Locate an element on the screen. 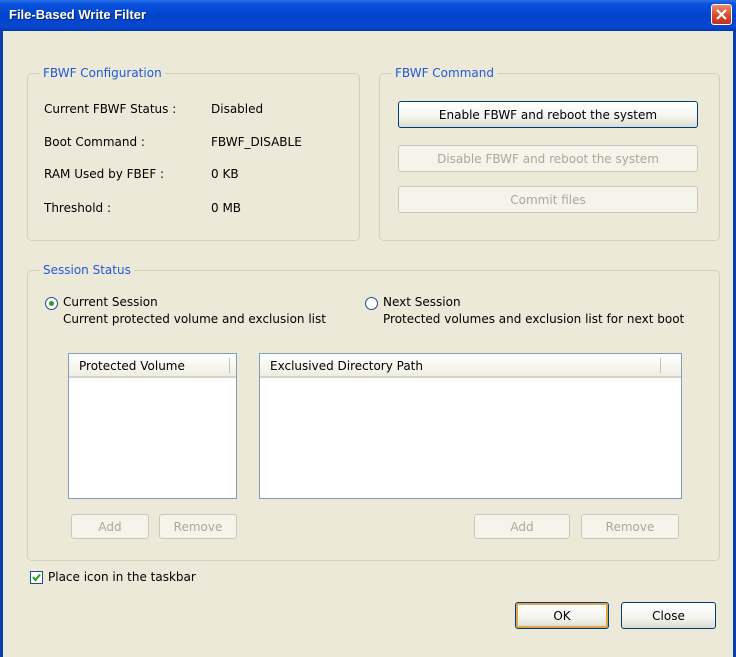  protected-add-button: Add is located at coordinates (110, 526).